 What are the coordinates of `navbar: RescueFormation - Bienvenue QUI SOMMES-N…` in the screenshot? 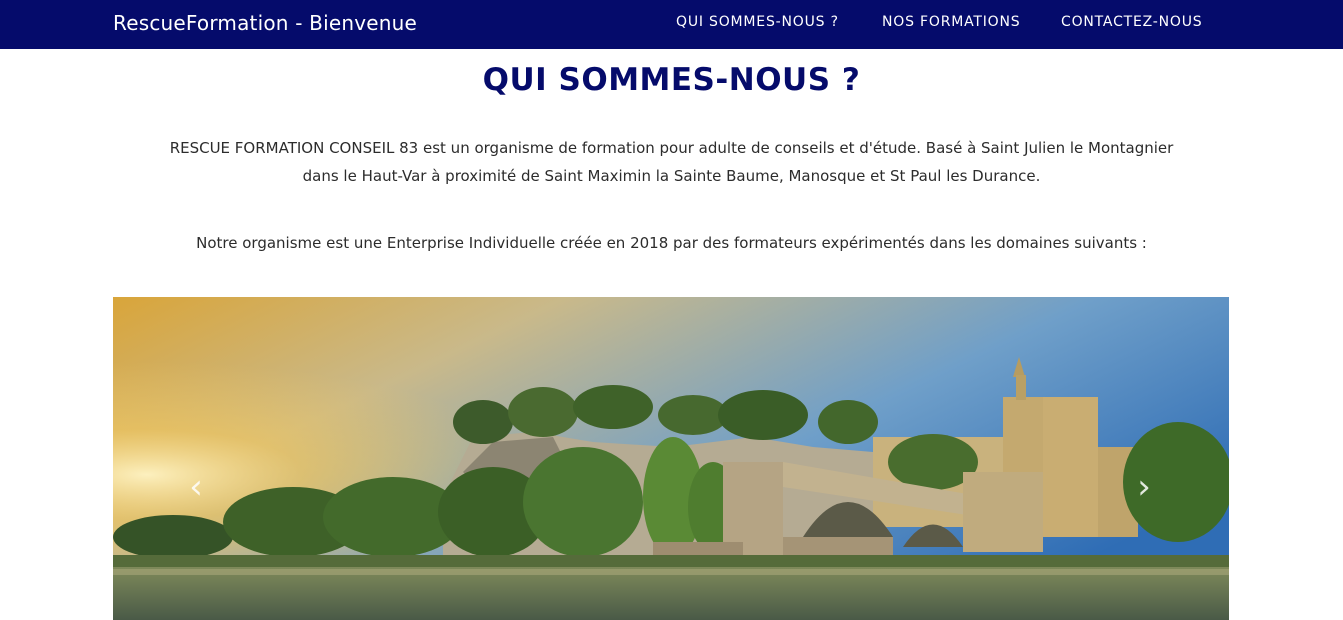 It's located at (671, 24).